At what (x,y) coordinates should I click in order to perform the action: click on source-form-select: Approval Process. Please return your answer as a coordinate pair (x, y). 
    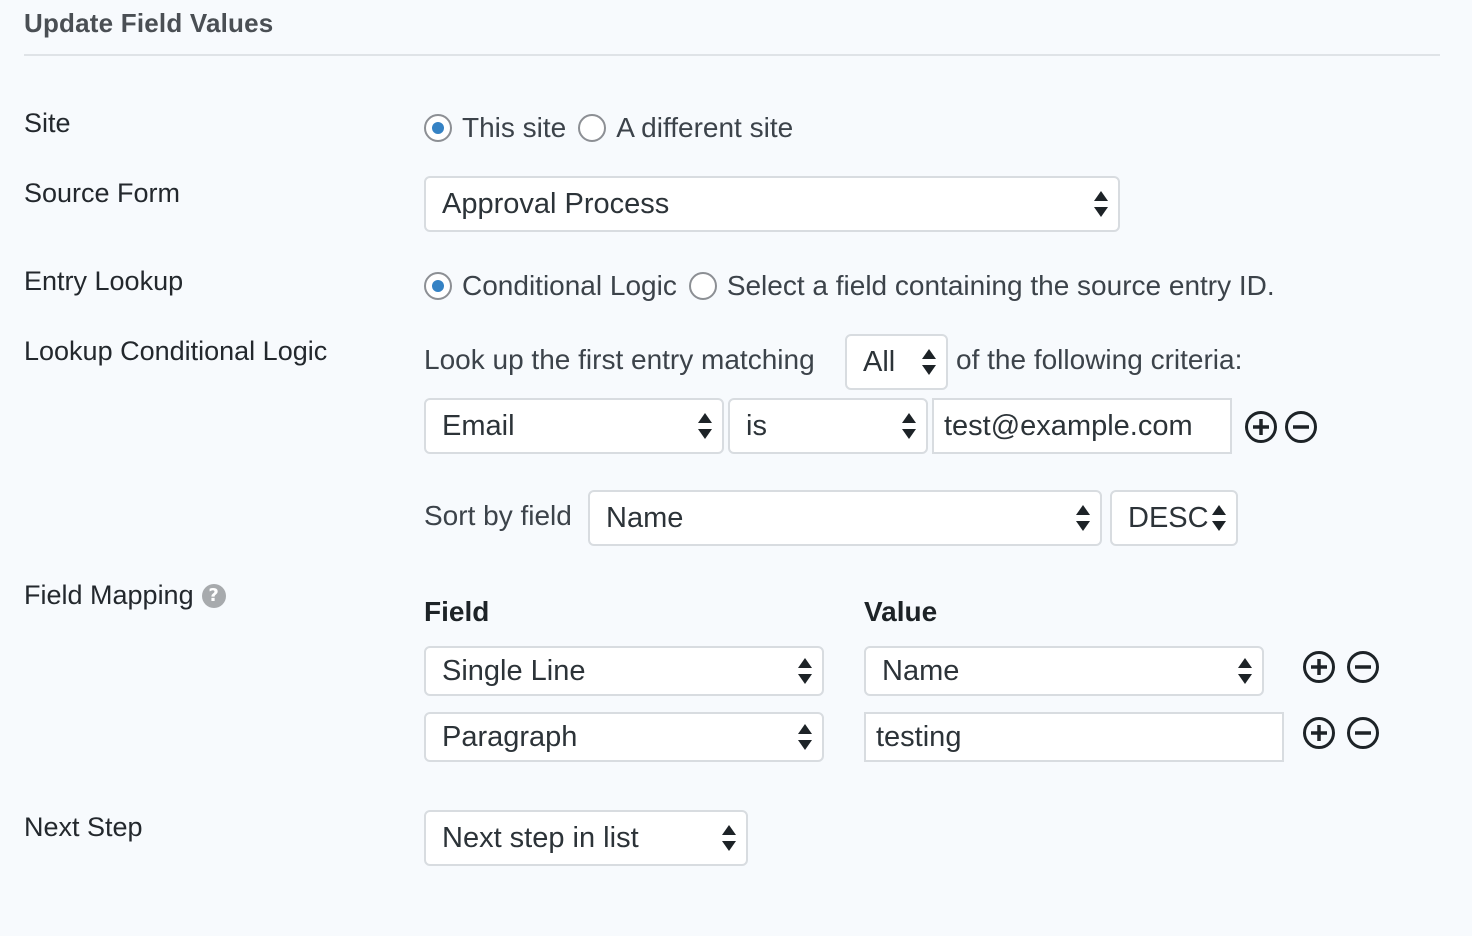
    Looking at the image, I should click on (772, 204).